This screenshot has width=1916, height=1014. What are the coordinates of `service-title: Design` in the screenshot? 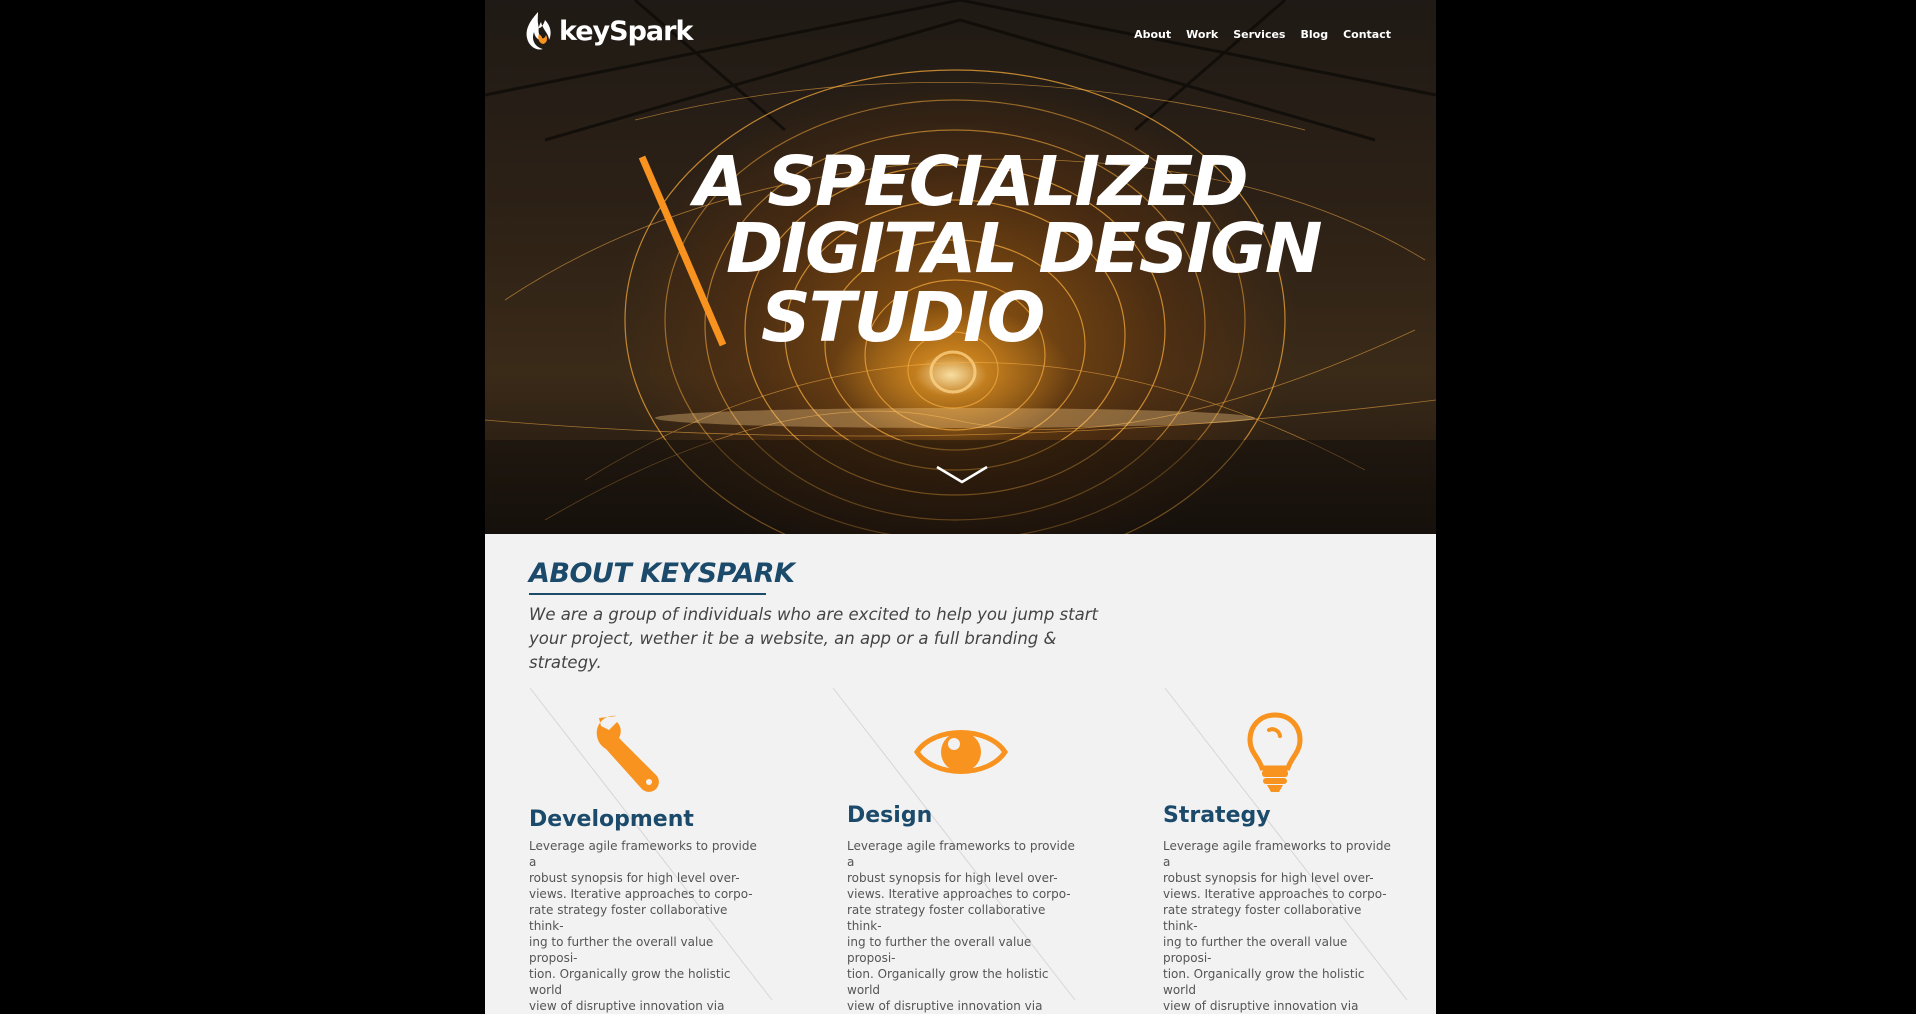 It's located at (890, 815).